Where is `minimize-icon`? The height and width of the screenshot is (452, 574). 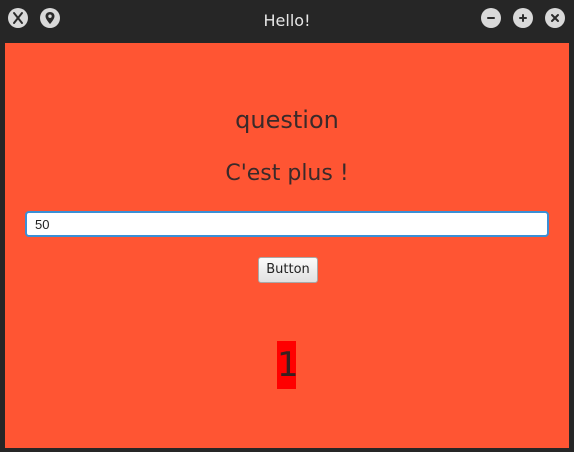 minimize-icon is located at coordinates (491, 18).